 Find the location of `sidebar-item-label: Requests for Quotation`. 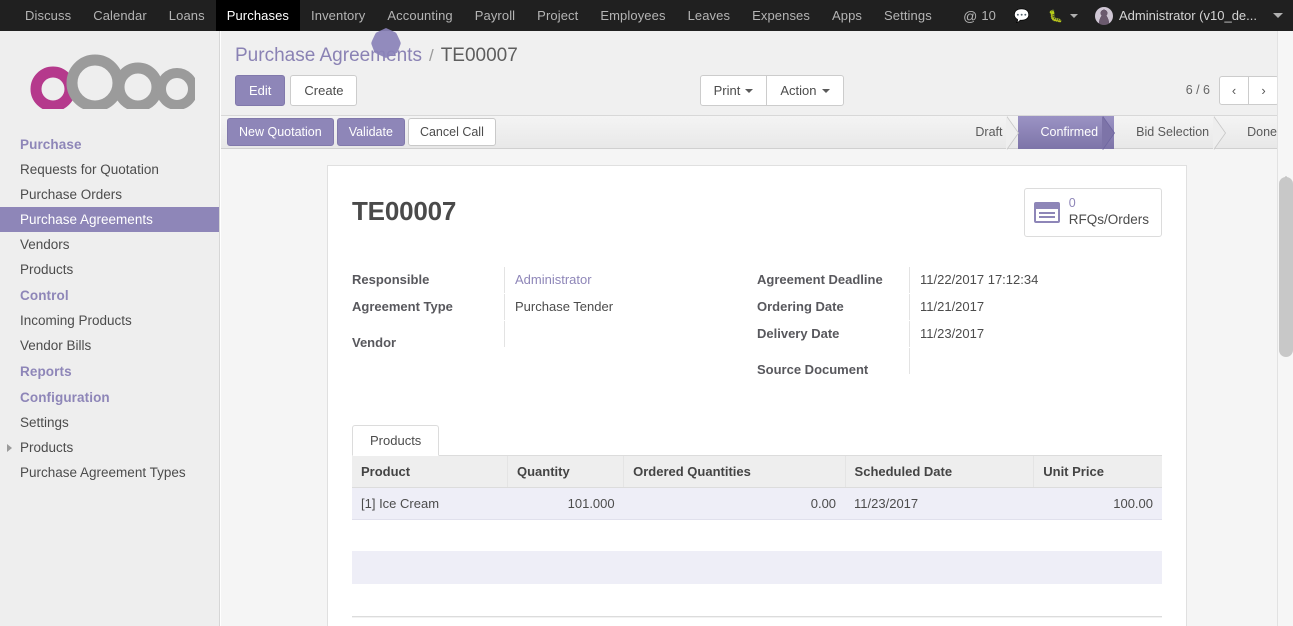

sidebar-item-label: Requests for Quotation is located at coordinates (89, 169).